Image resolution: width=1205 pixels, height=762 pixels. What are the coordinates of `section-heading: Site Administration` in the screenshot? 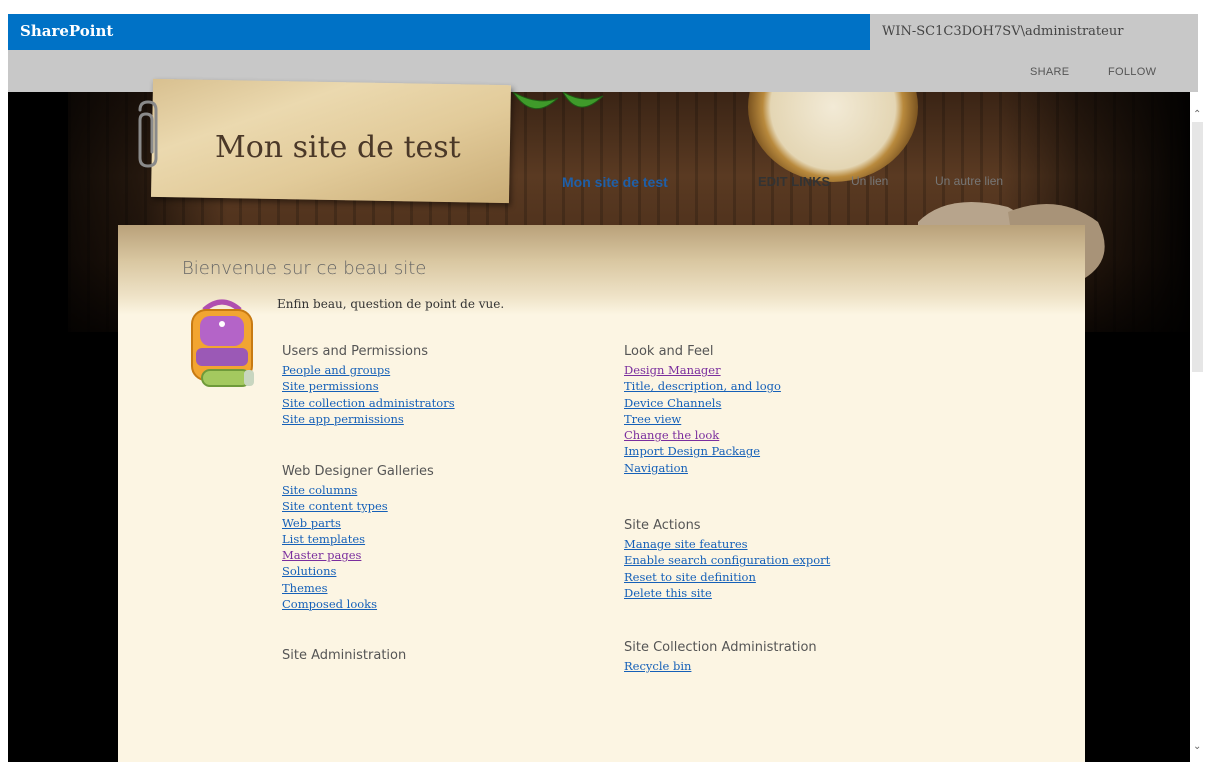 It's located at (344, 655).